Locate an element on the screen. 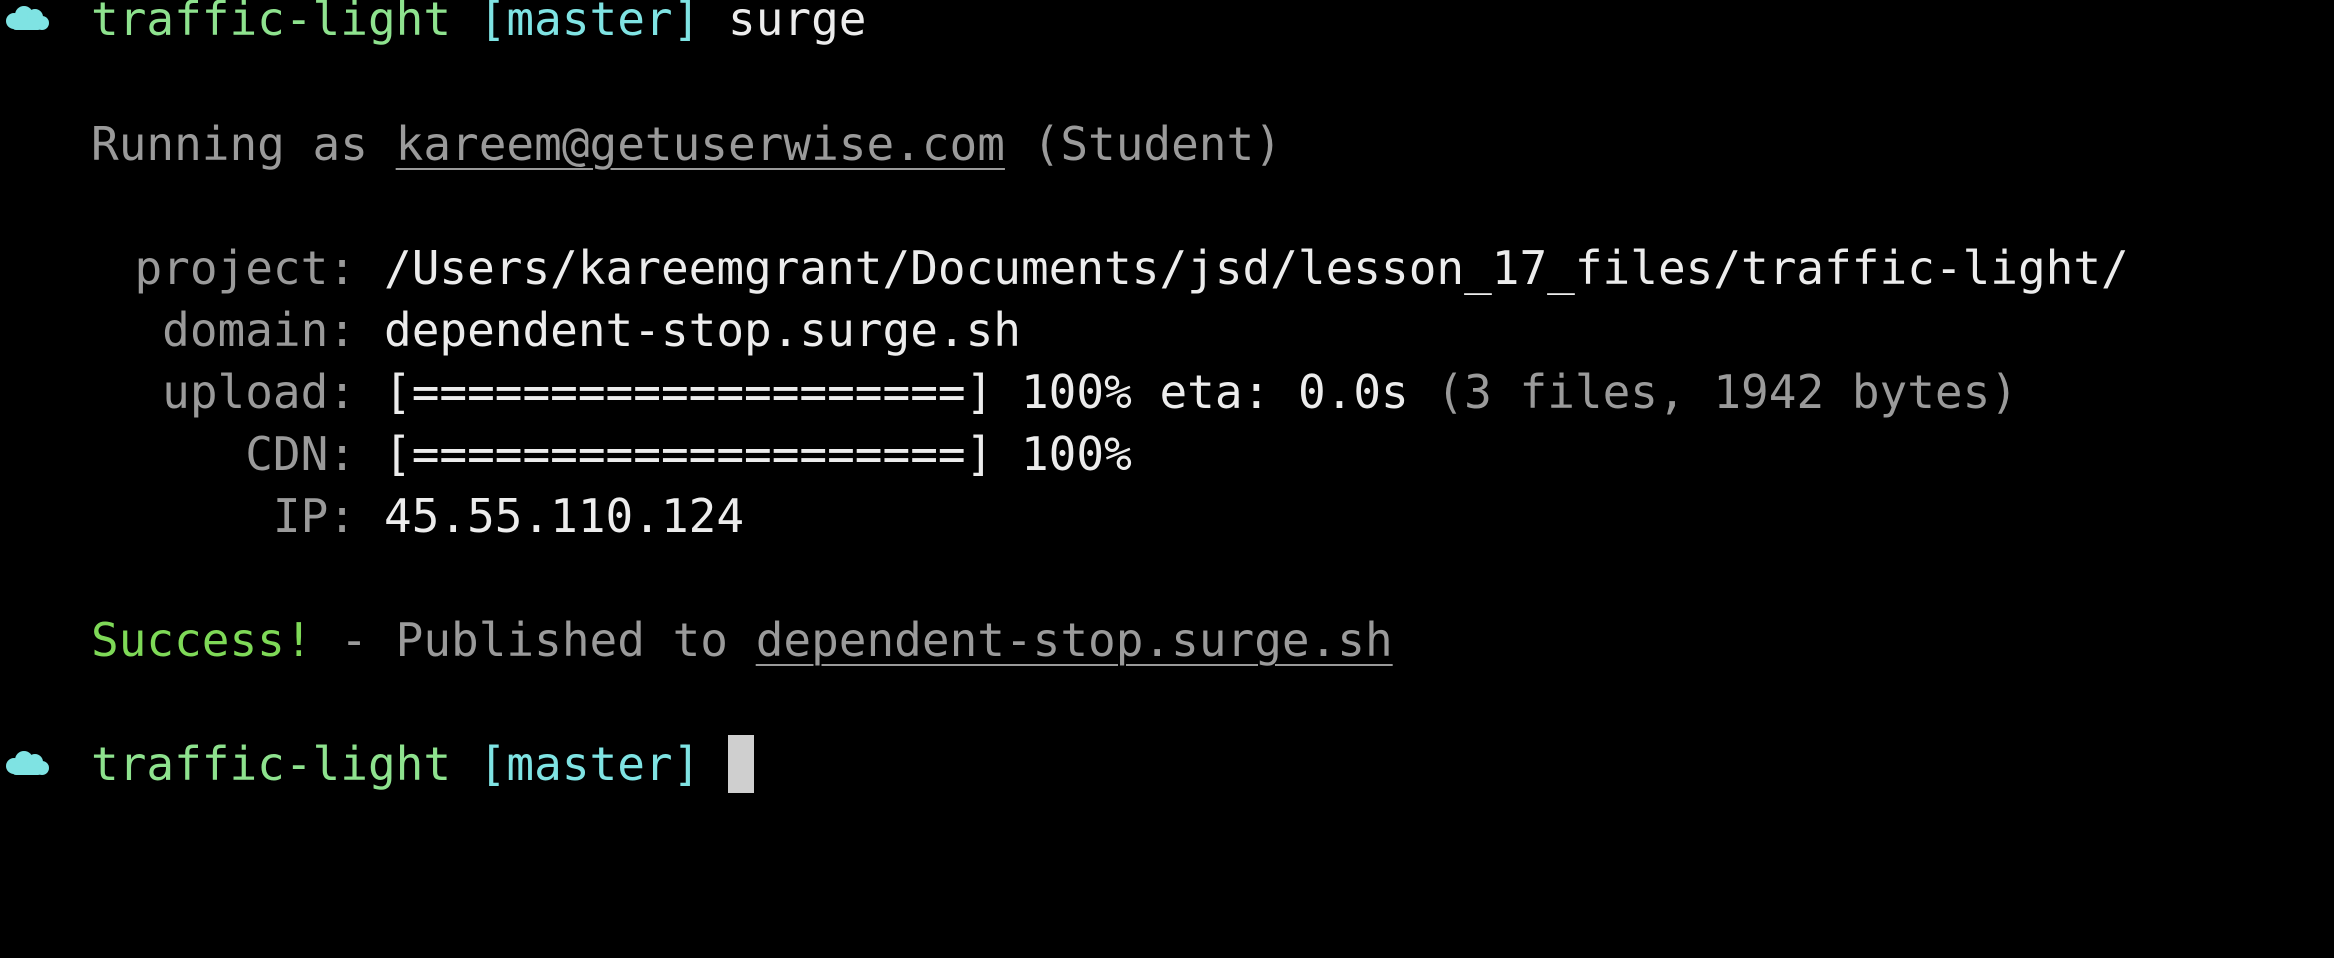 This screenshot has height=958, width=2334. domain-value: dependent-stop.surge.sh is located at coordinates (702, 330).